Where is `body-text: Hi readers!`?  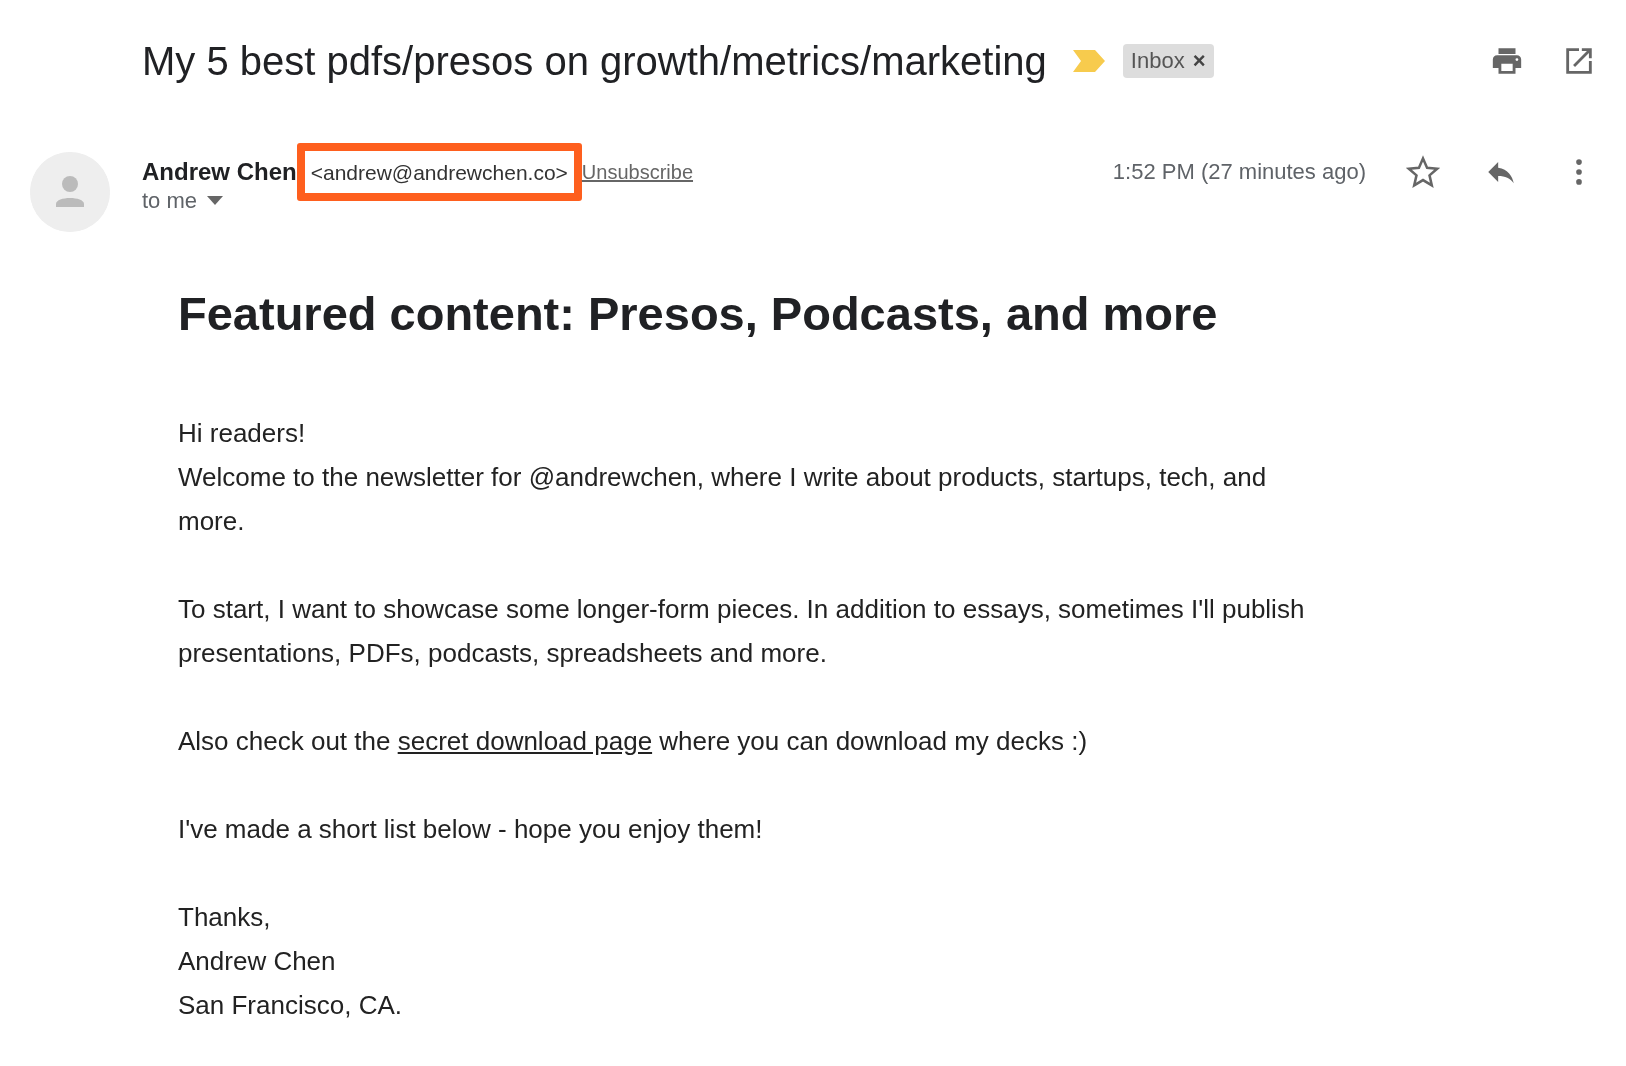
body-text: Hi readers! is located at coordinates (242, 433).